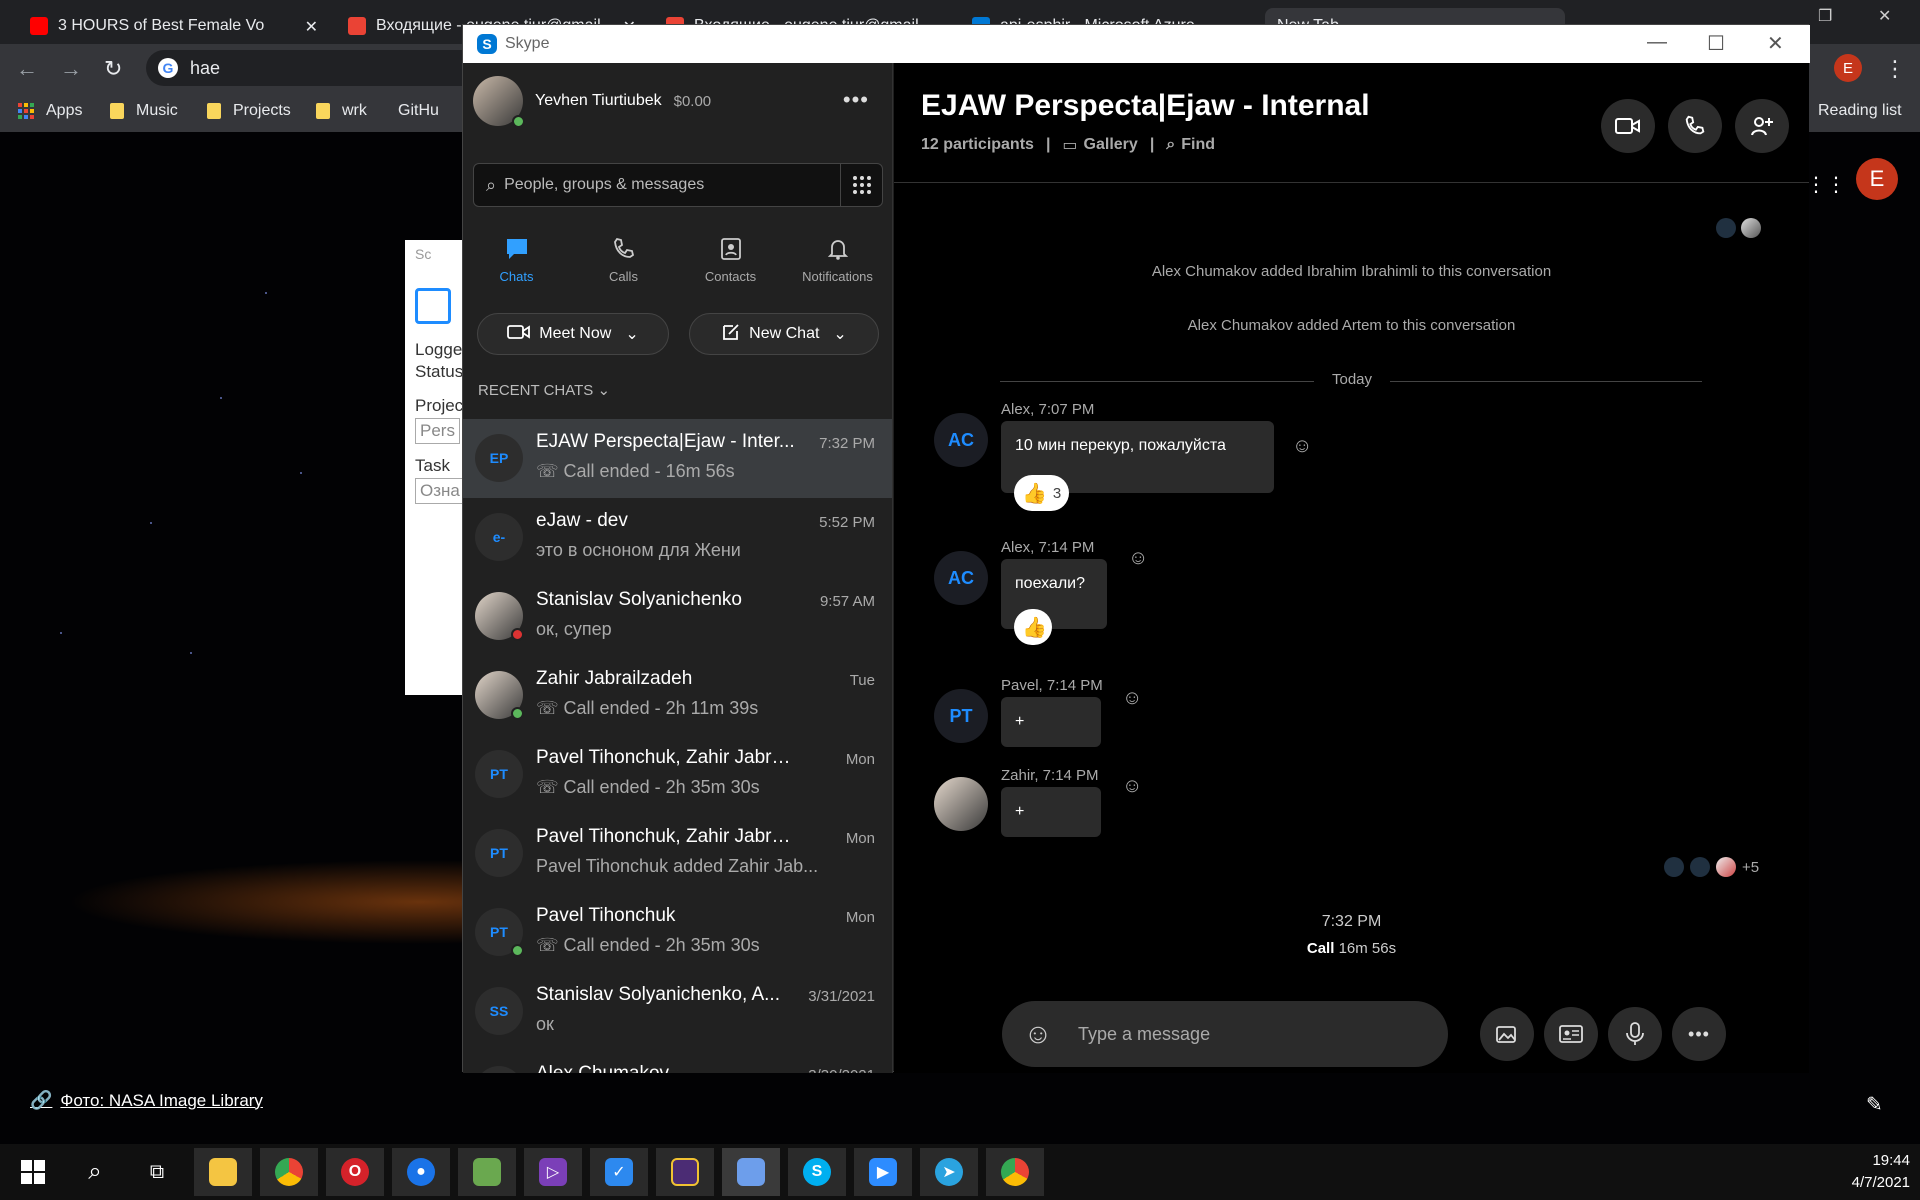 This screenshot has height=1200, width=1920. What do you see at coordinates (1881, 1172) in the screenshot?
I see `system-clock: 19:44 4/7/2021` at bounding box center [1881, 1172].